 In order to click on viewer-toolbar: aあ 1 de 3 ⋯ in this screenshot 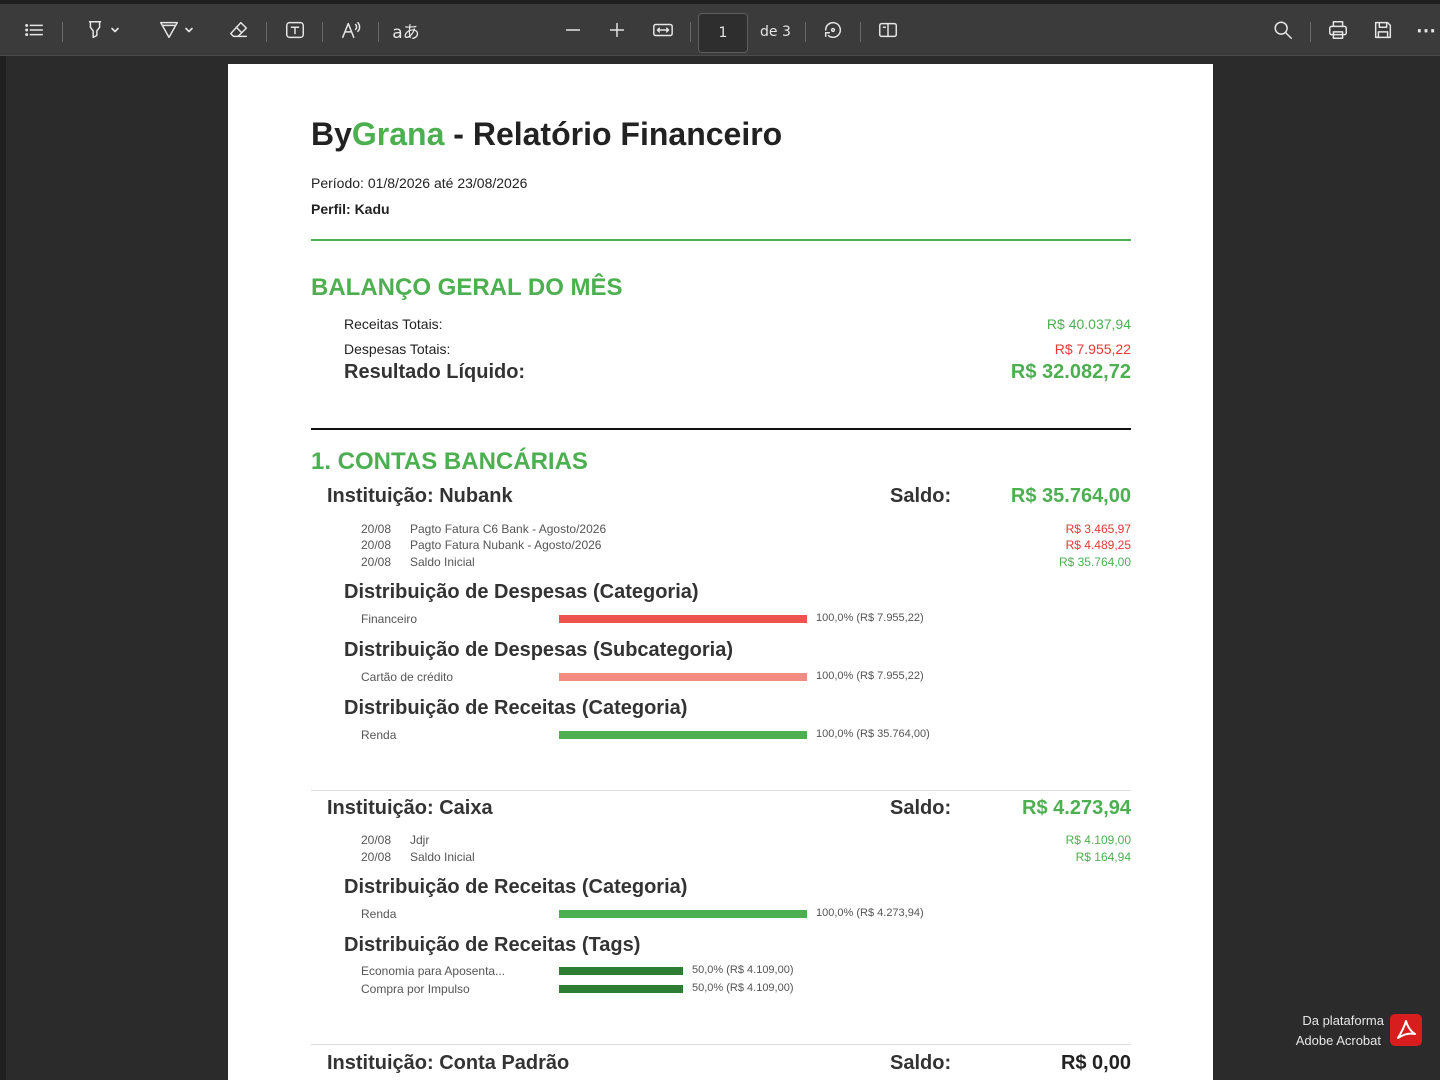, I will do `click(720, 28)`.